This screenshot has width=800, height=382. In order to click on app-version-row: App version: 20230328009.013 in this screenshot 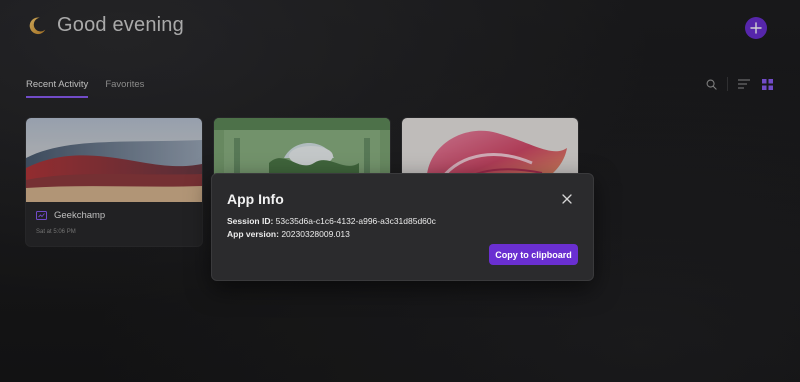, I will do `click(288, 234)`.